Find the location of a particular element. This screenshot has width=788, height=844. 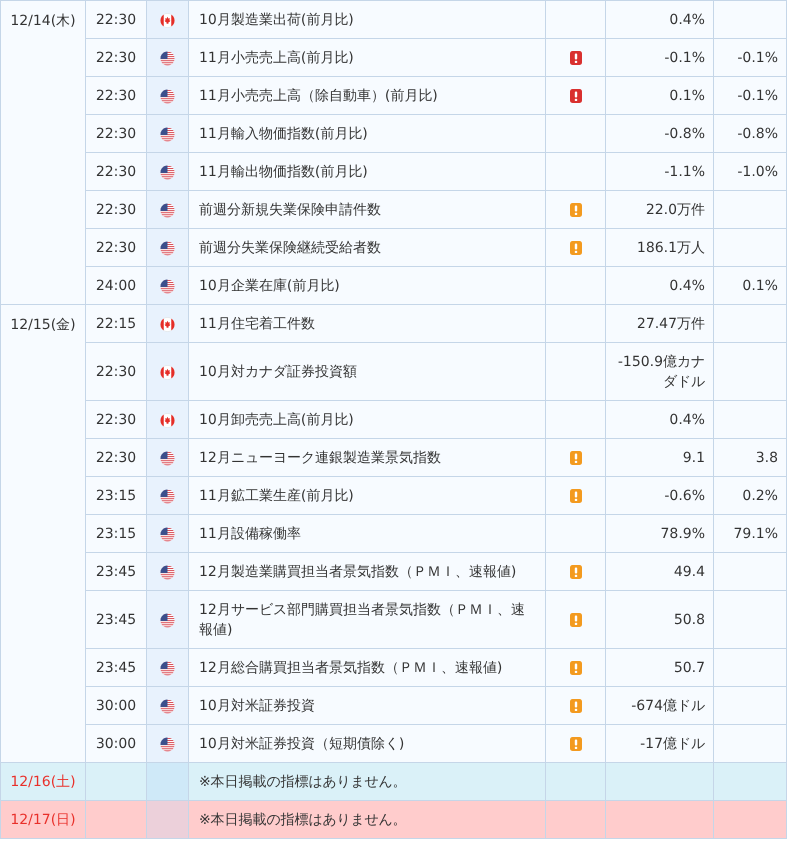

value-text: -1.0% is located at coordinates (757, 172).